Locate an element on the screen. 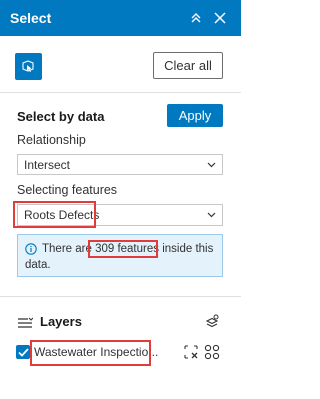  layers-icon is located at coordinates (25, 325).